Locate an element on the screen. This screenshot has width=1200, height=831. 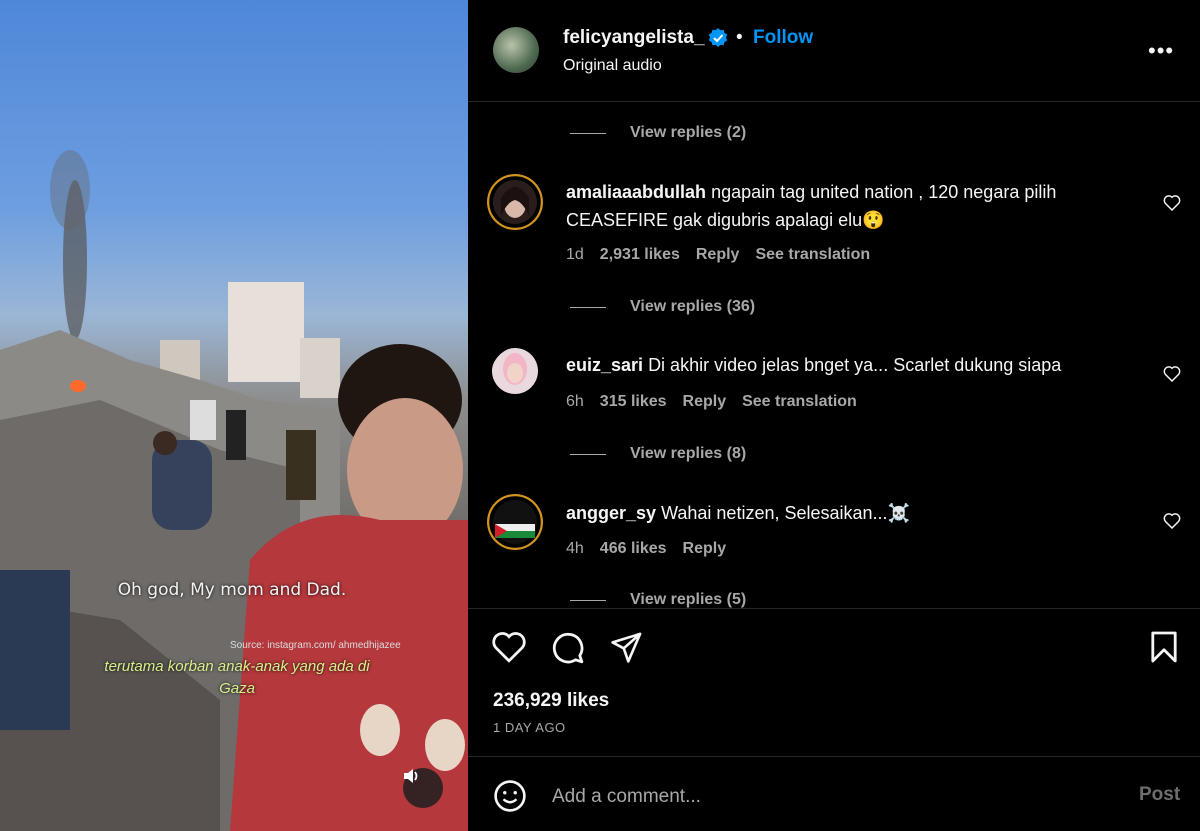
add-comment-bar: Post is located at coordinates (834, 794).